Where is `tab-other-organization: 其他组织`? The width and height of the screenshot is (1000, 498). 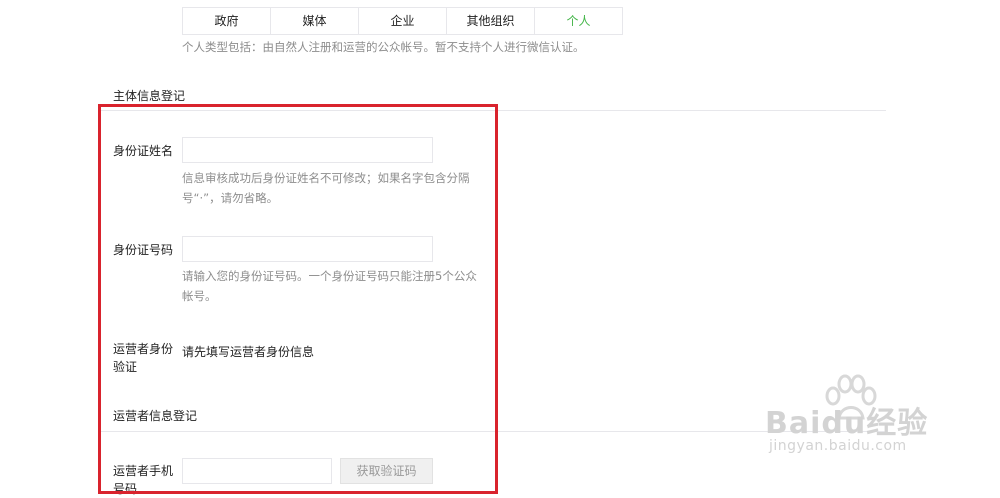 tab-other-organization: 其他组织 is located at coordinates (491, 21).